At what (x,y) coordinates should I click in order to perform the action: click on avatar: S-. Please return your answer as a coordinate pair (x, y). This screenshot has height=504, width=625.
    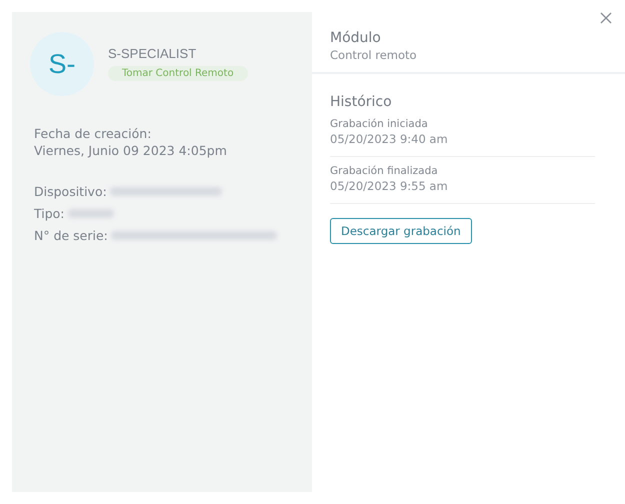
    Looking at the image, I should click on (62, 64).